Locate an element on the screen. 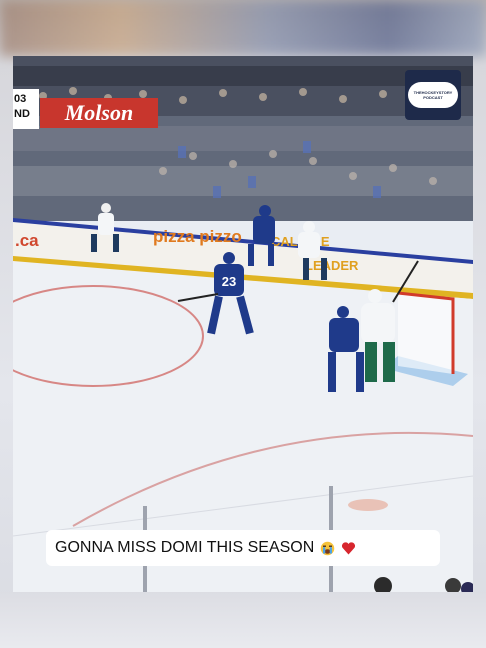 The height and width of the screenshot is (648, 486). ad-ca: .ca is located at coordinates (27, 240).